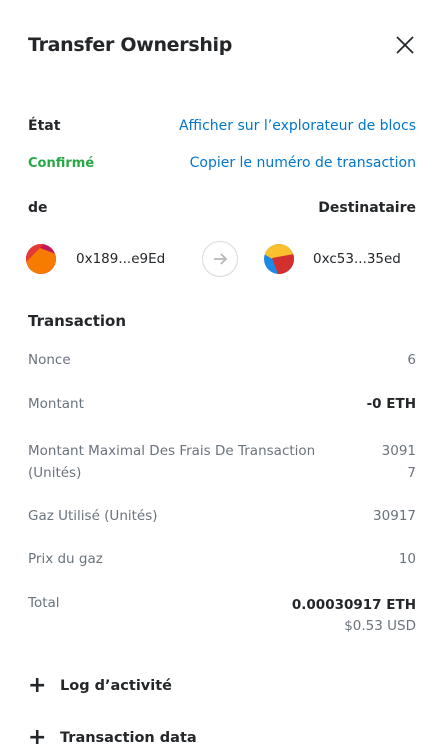 Image resolution: width=436 pixels, height=756 pixels. I want to click on activity-log-toggle: + Log d’activité, so click(100, 685).